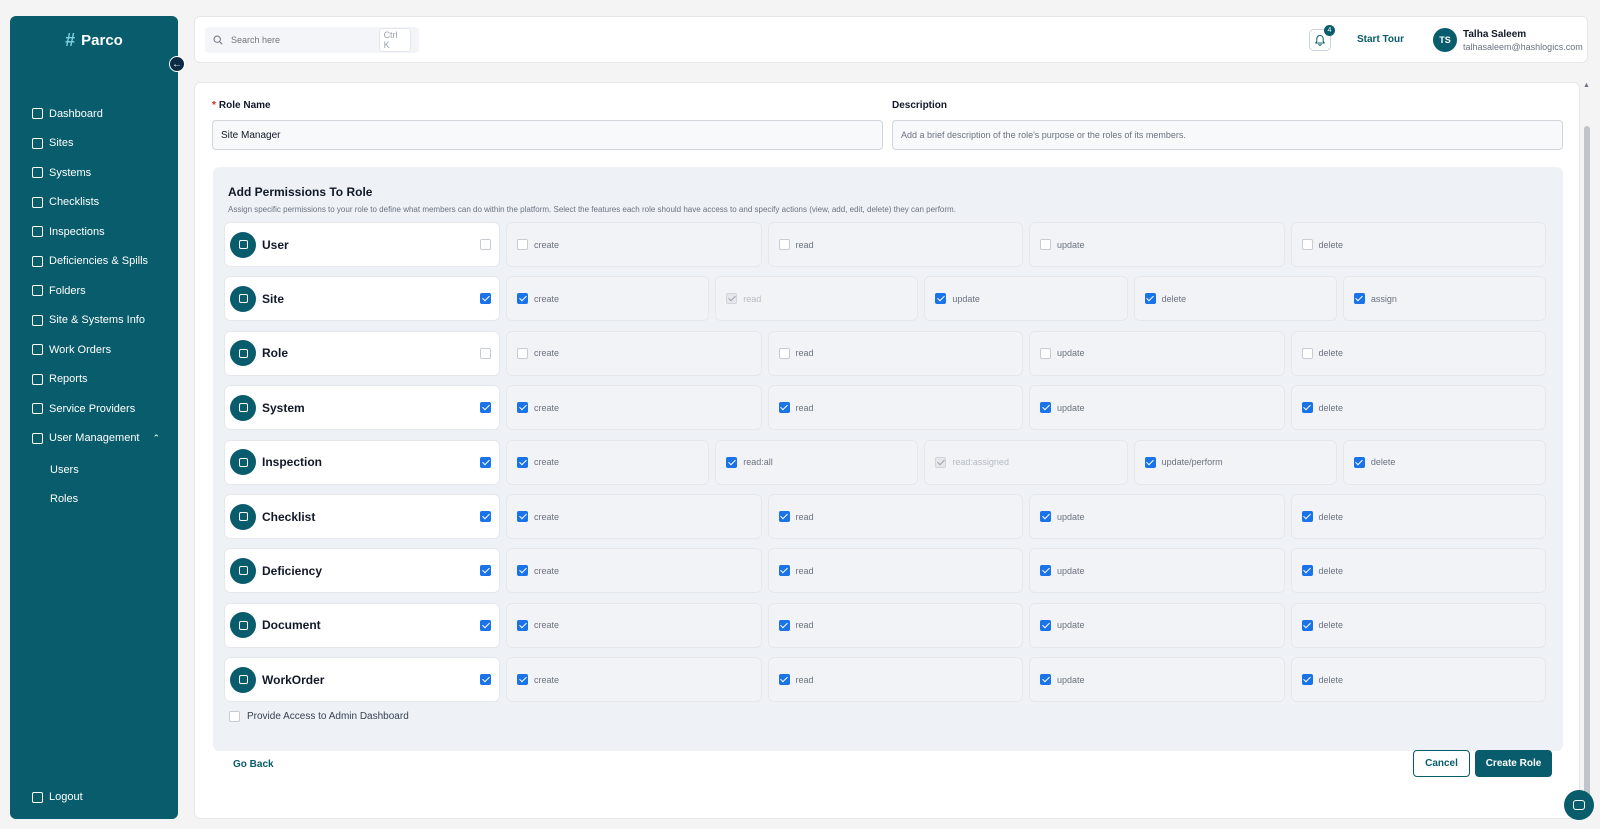 This screenshot has width=1600, height=829. Describe the element at coordinates (94, 262) in the screenshot. I see `sidebar-item-deficiencies-spills: Deficiencies & Spills` at that location.